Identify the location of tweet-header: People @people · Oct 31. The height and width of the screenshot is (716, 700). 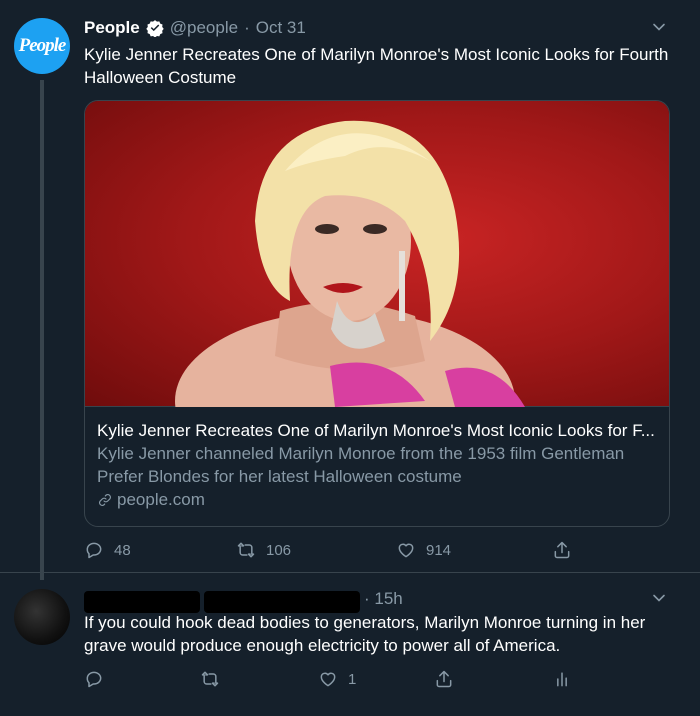
(195, 28).